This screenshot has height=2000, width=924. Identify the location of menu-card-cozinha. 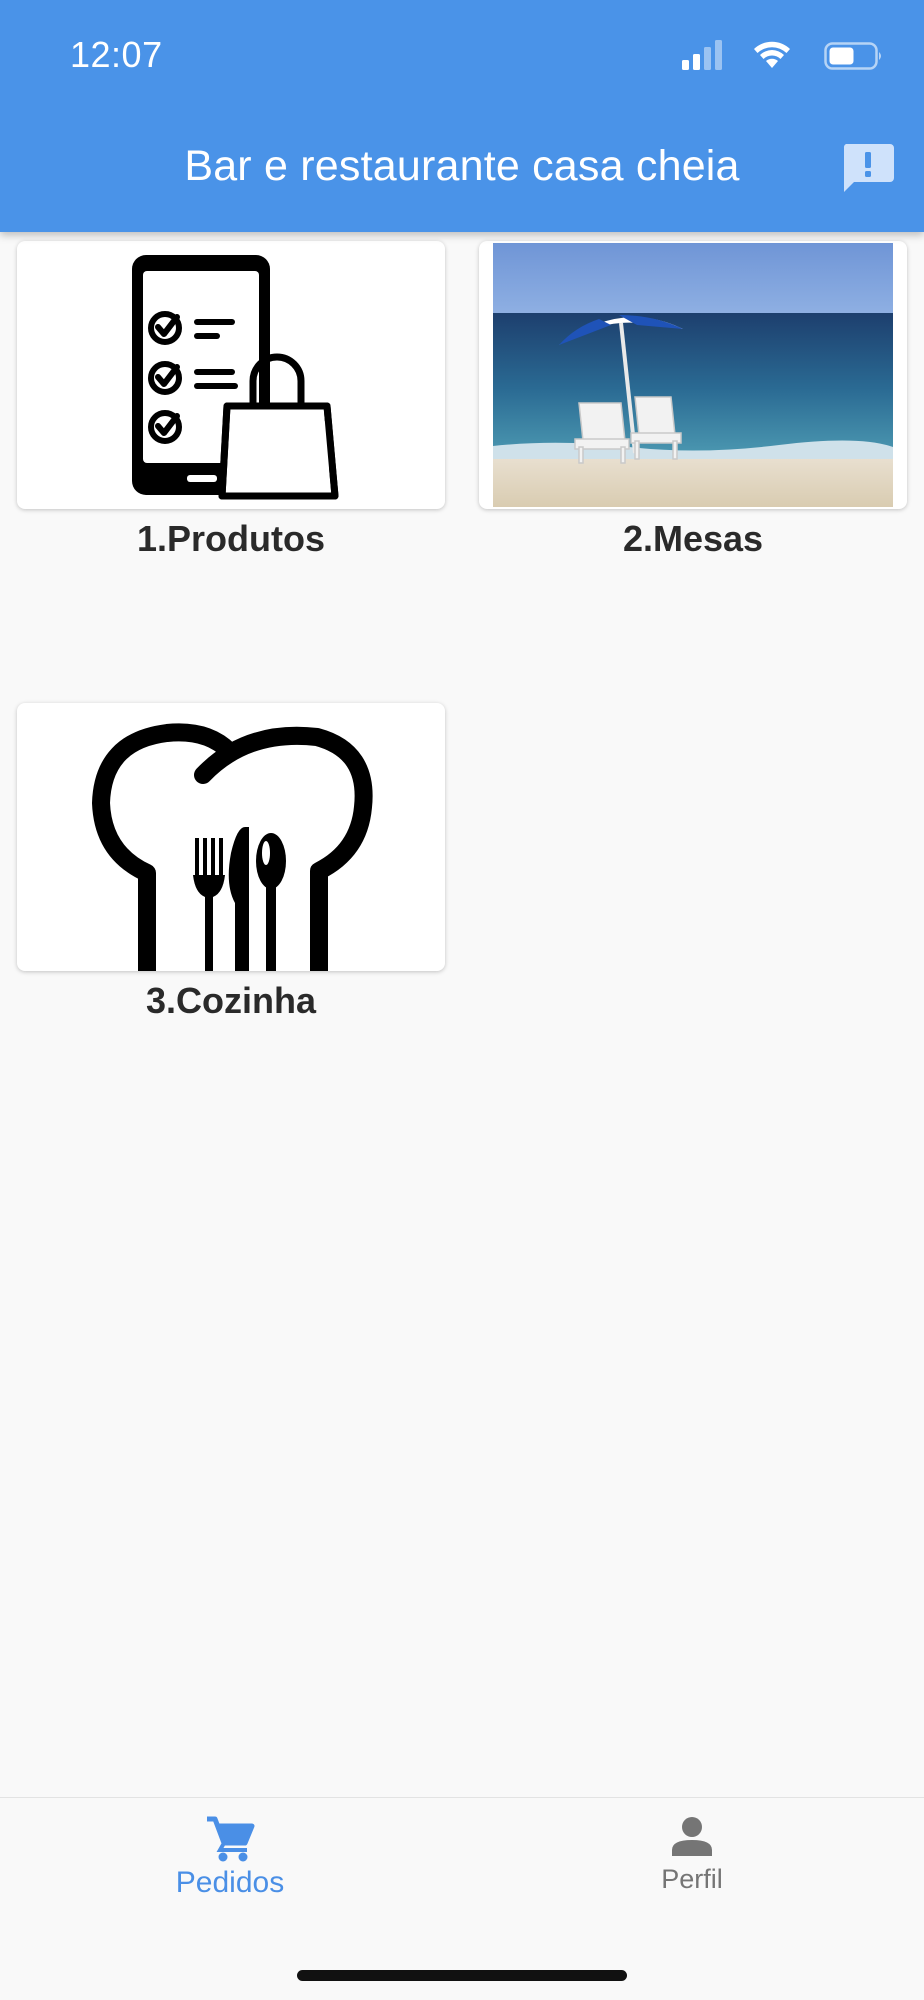
(231, 837).